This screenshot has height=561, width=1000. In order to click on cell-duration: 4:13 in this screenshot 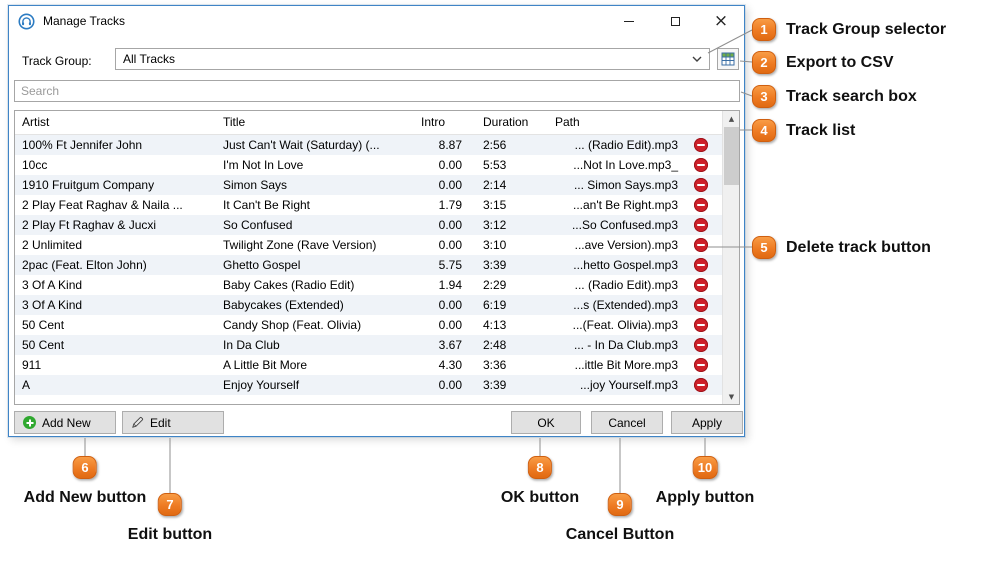, I will do `click(495, 325)`.